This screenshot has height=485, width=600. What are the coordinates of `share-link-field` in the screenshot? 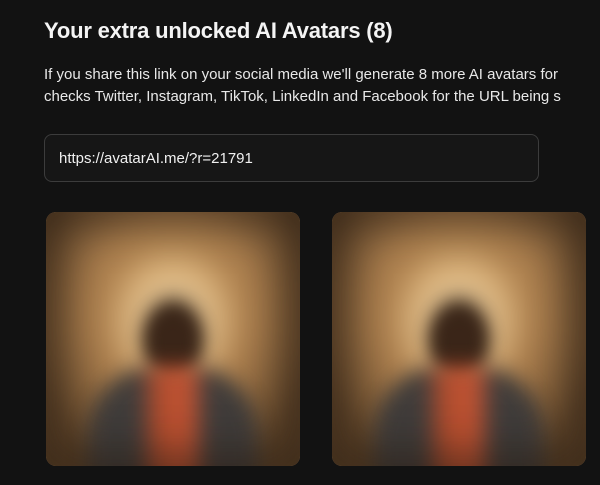 It's located at (291, 158).